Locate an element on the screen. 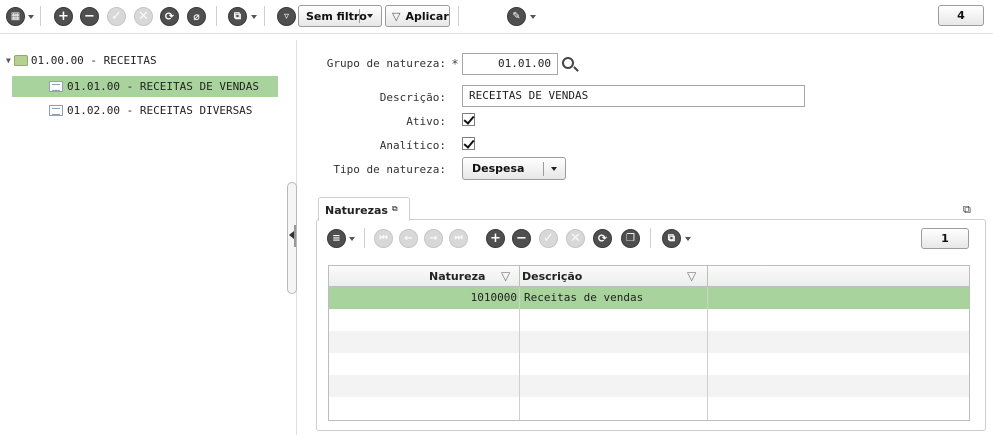  apply-filter-button: ▽ Aplicar is located at coordinates (417, 16).